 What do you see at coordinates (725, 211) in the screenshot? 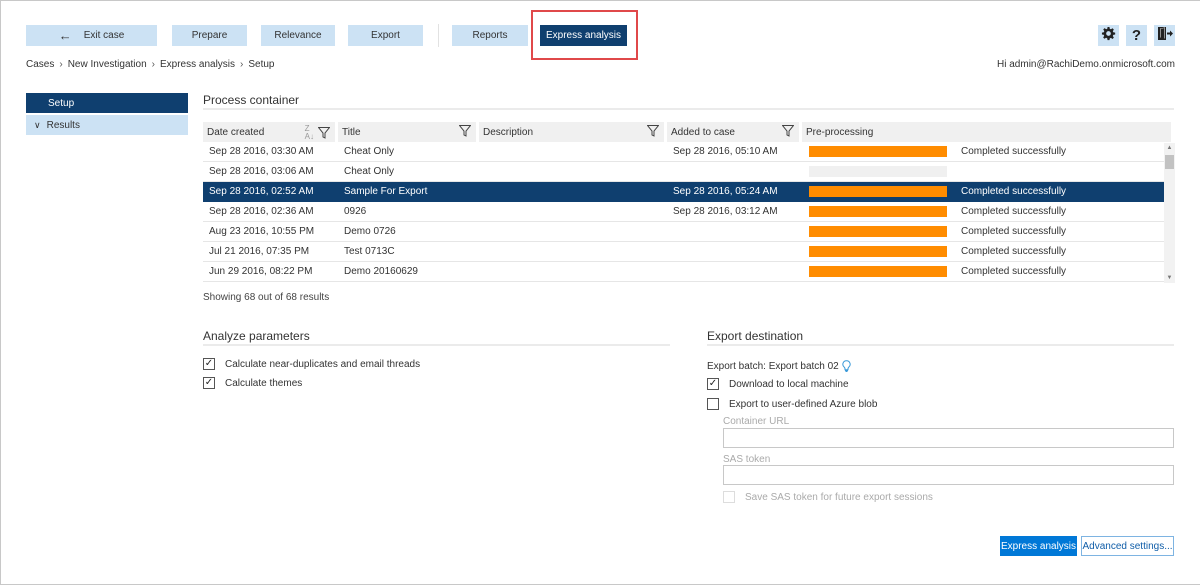
I see `cell-added-to-case: Sep 28 2016, 03:12 AM` at bounding box center [725, 211].